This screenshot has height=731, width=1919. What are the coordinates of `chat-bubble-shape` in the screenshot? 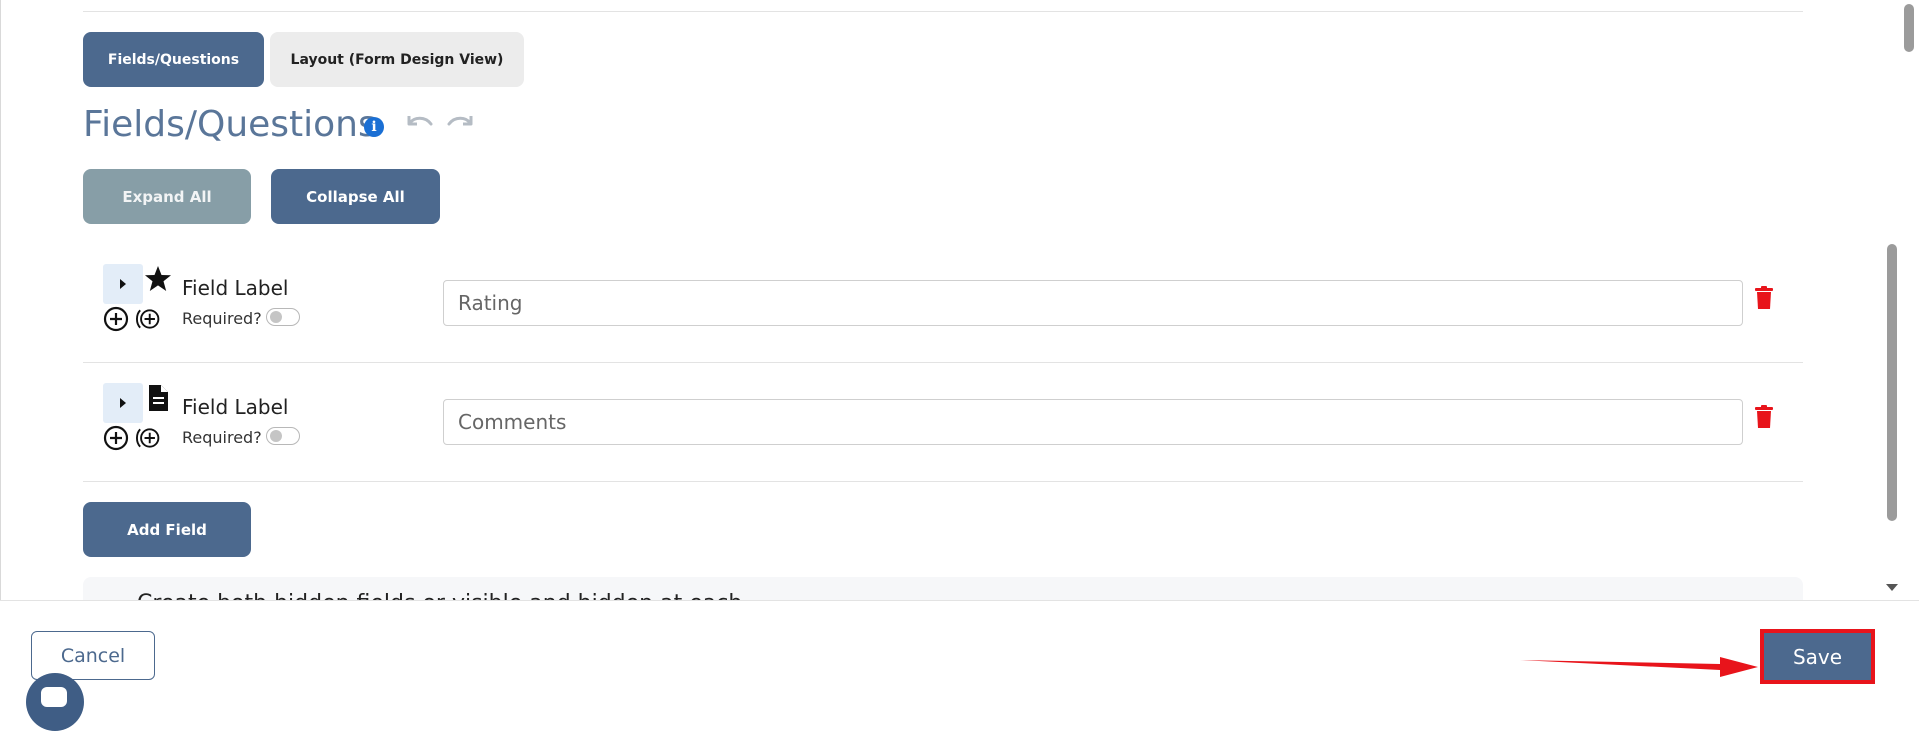 It's located at (54, 697).